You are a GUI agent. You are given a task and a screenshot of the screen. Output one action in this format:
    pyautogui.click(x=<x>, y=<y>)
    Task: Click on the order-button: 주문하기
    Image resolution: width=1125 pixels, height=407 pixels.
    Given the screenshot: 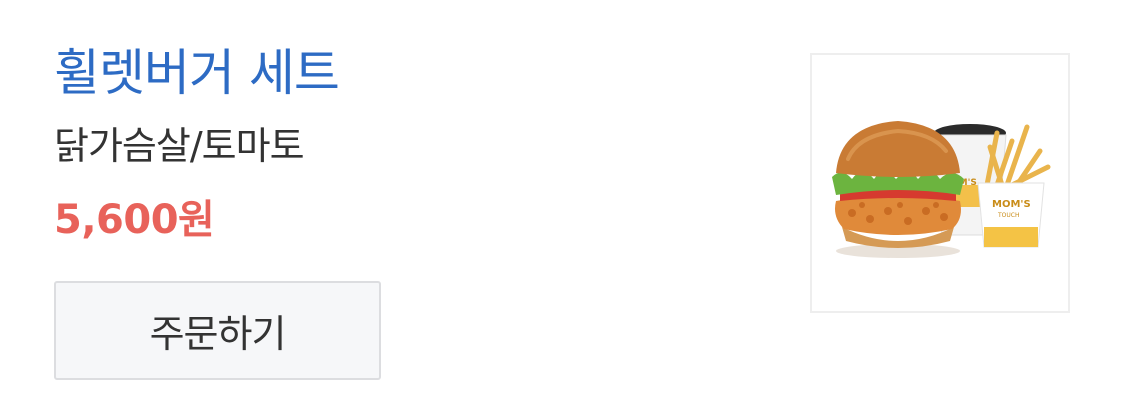 What is the action you would take?
    pyautogui.click(x=217, y=330)
    